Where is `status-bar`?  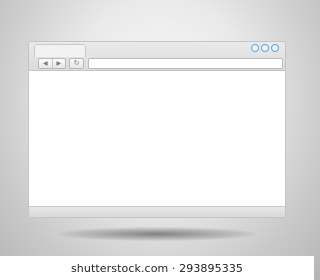 status-bar is located at coordinates (157, 211).